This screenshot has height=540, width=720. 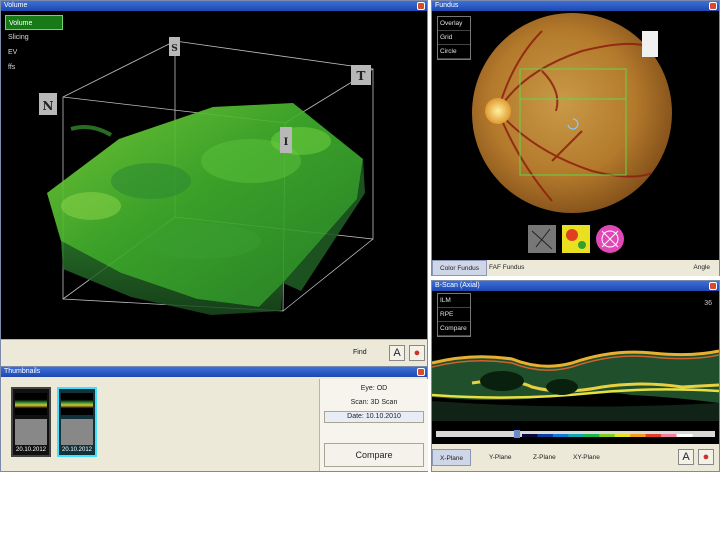 I want to click on scan-thumbnail-2: 20.10.2012, so click(x=77, y=422).